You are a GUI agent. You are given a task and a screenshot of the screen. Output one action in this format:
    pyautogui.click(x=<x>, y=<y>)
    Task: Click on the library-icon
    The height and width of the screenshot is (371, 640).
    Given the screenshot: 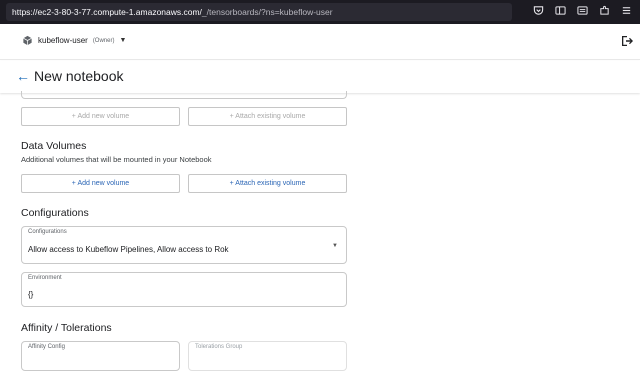 What is the action you would take?
    pyautogui.click(x=560, y=11)
    